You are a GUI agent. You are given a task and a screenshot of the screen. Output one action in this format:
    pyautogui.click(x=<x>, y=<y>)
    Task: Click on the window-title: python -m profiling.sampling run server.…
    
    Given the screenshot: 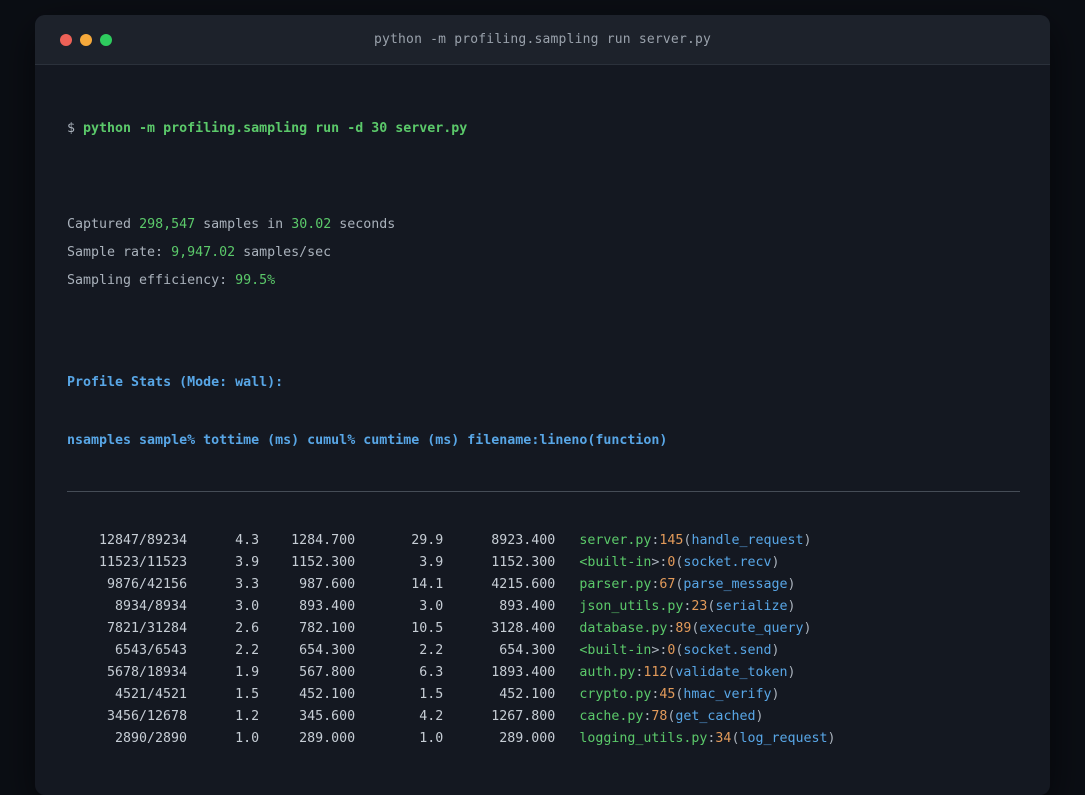 What is the action you would take?
    pyautogui.click(x=542, y=39)
    